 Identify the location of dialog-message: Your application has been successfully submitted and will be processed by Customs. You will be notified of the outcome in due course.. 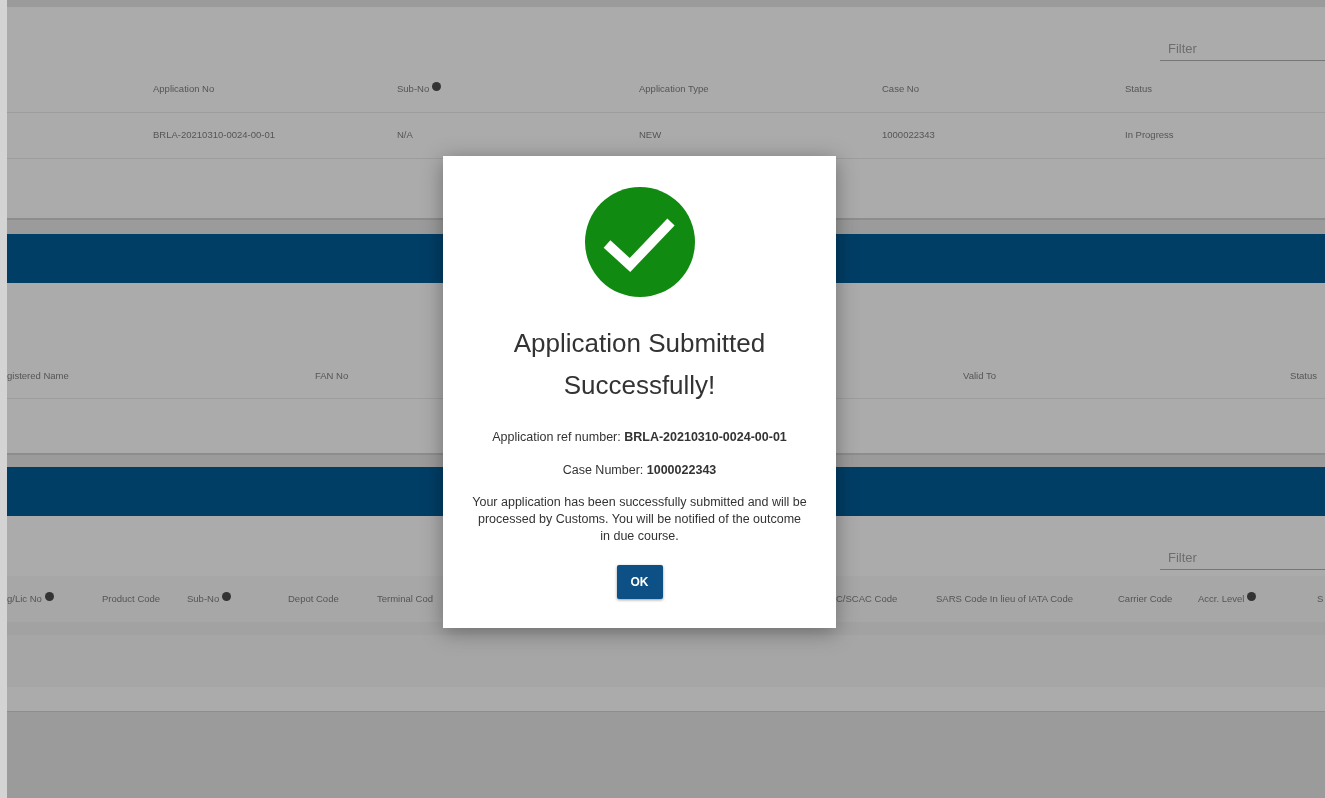
(639, 519).